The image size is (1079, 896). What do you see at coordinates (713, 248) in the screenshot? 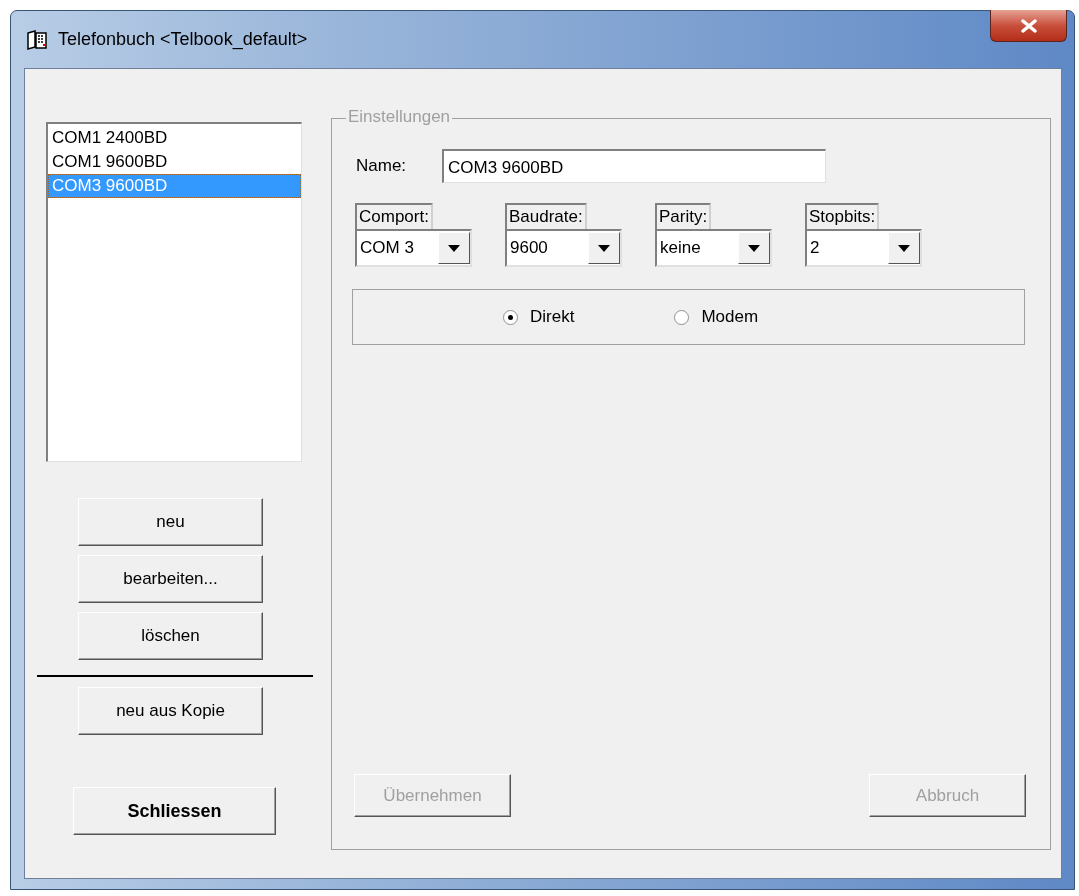
I see `dropdown: keine` at bounding box center [713, 248].